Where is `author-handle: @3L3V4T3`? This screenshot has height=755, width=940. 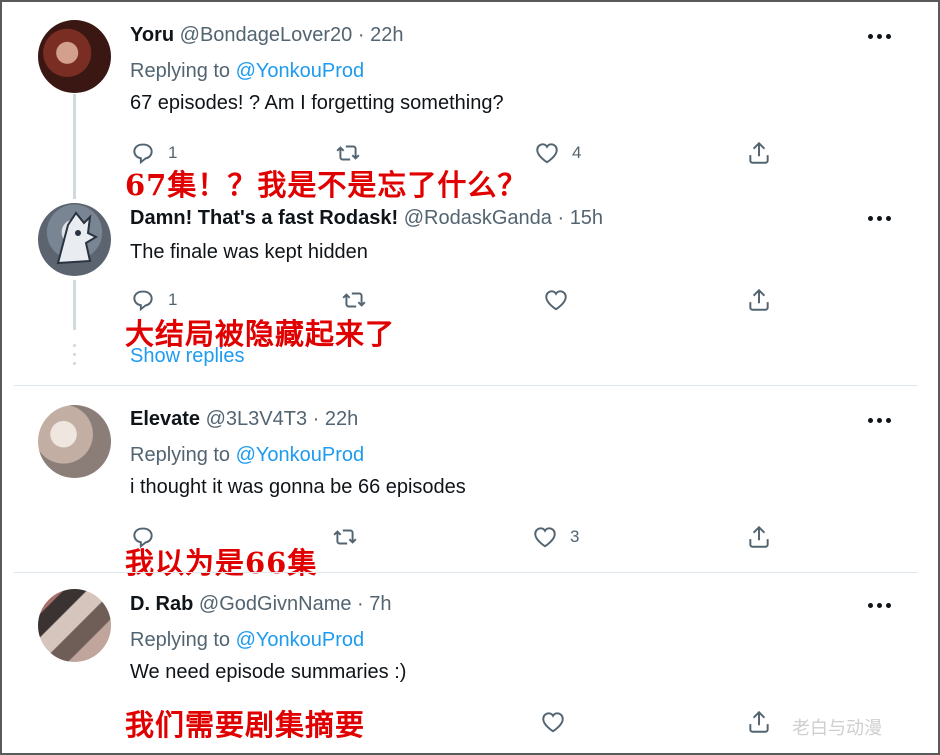 author-handle: @3L3V4T3 is located at coordinates (256, 419).